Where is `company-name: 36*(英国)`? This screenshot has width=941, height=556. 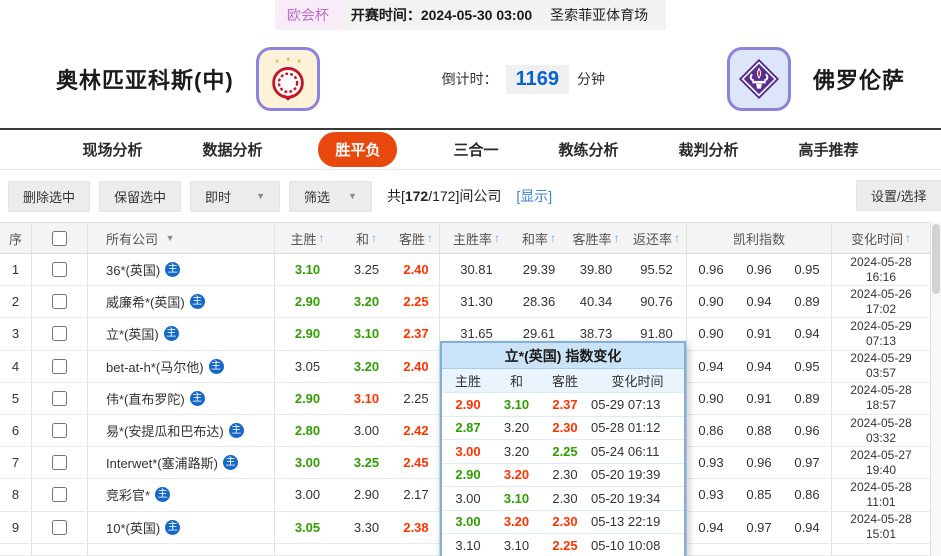
company-name: 36*(英国) is located at coordinates (133, 271).